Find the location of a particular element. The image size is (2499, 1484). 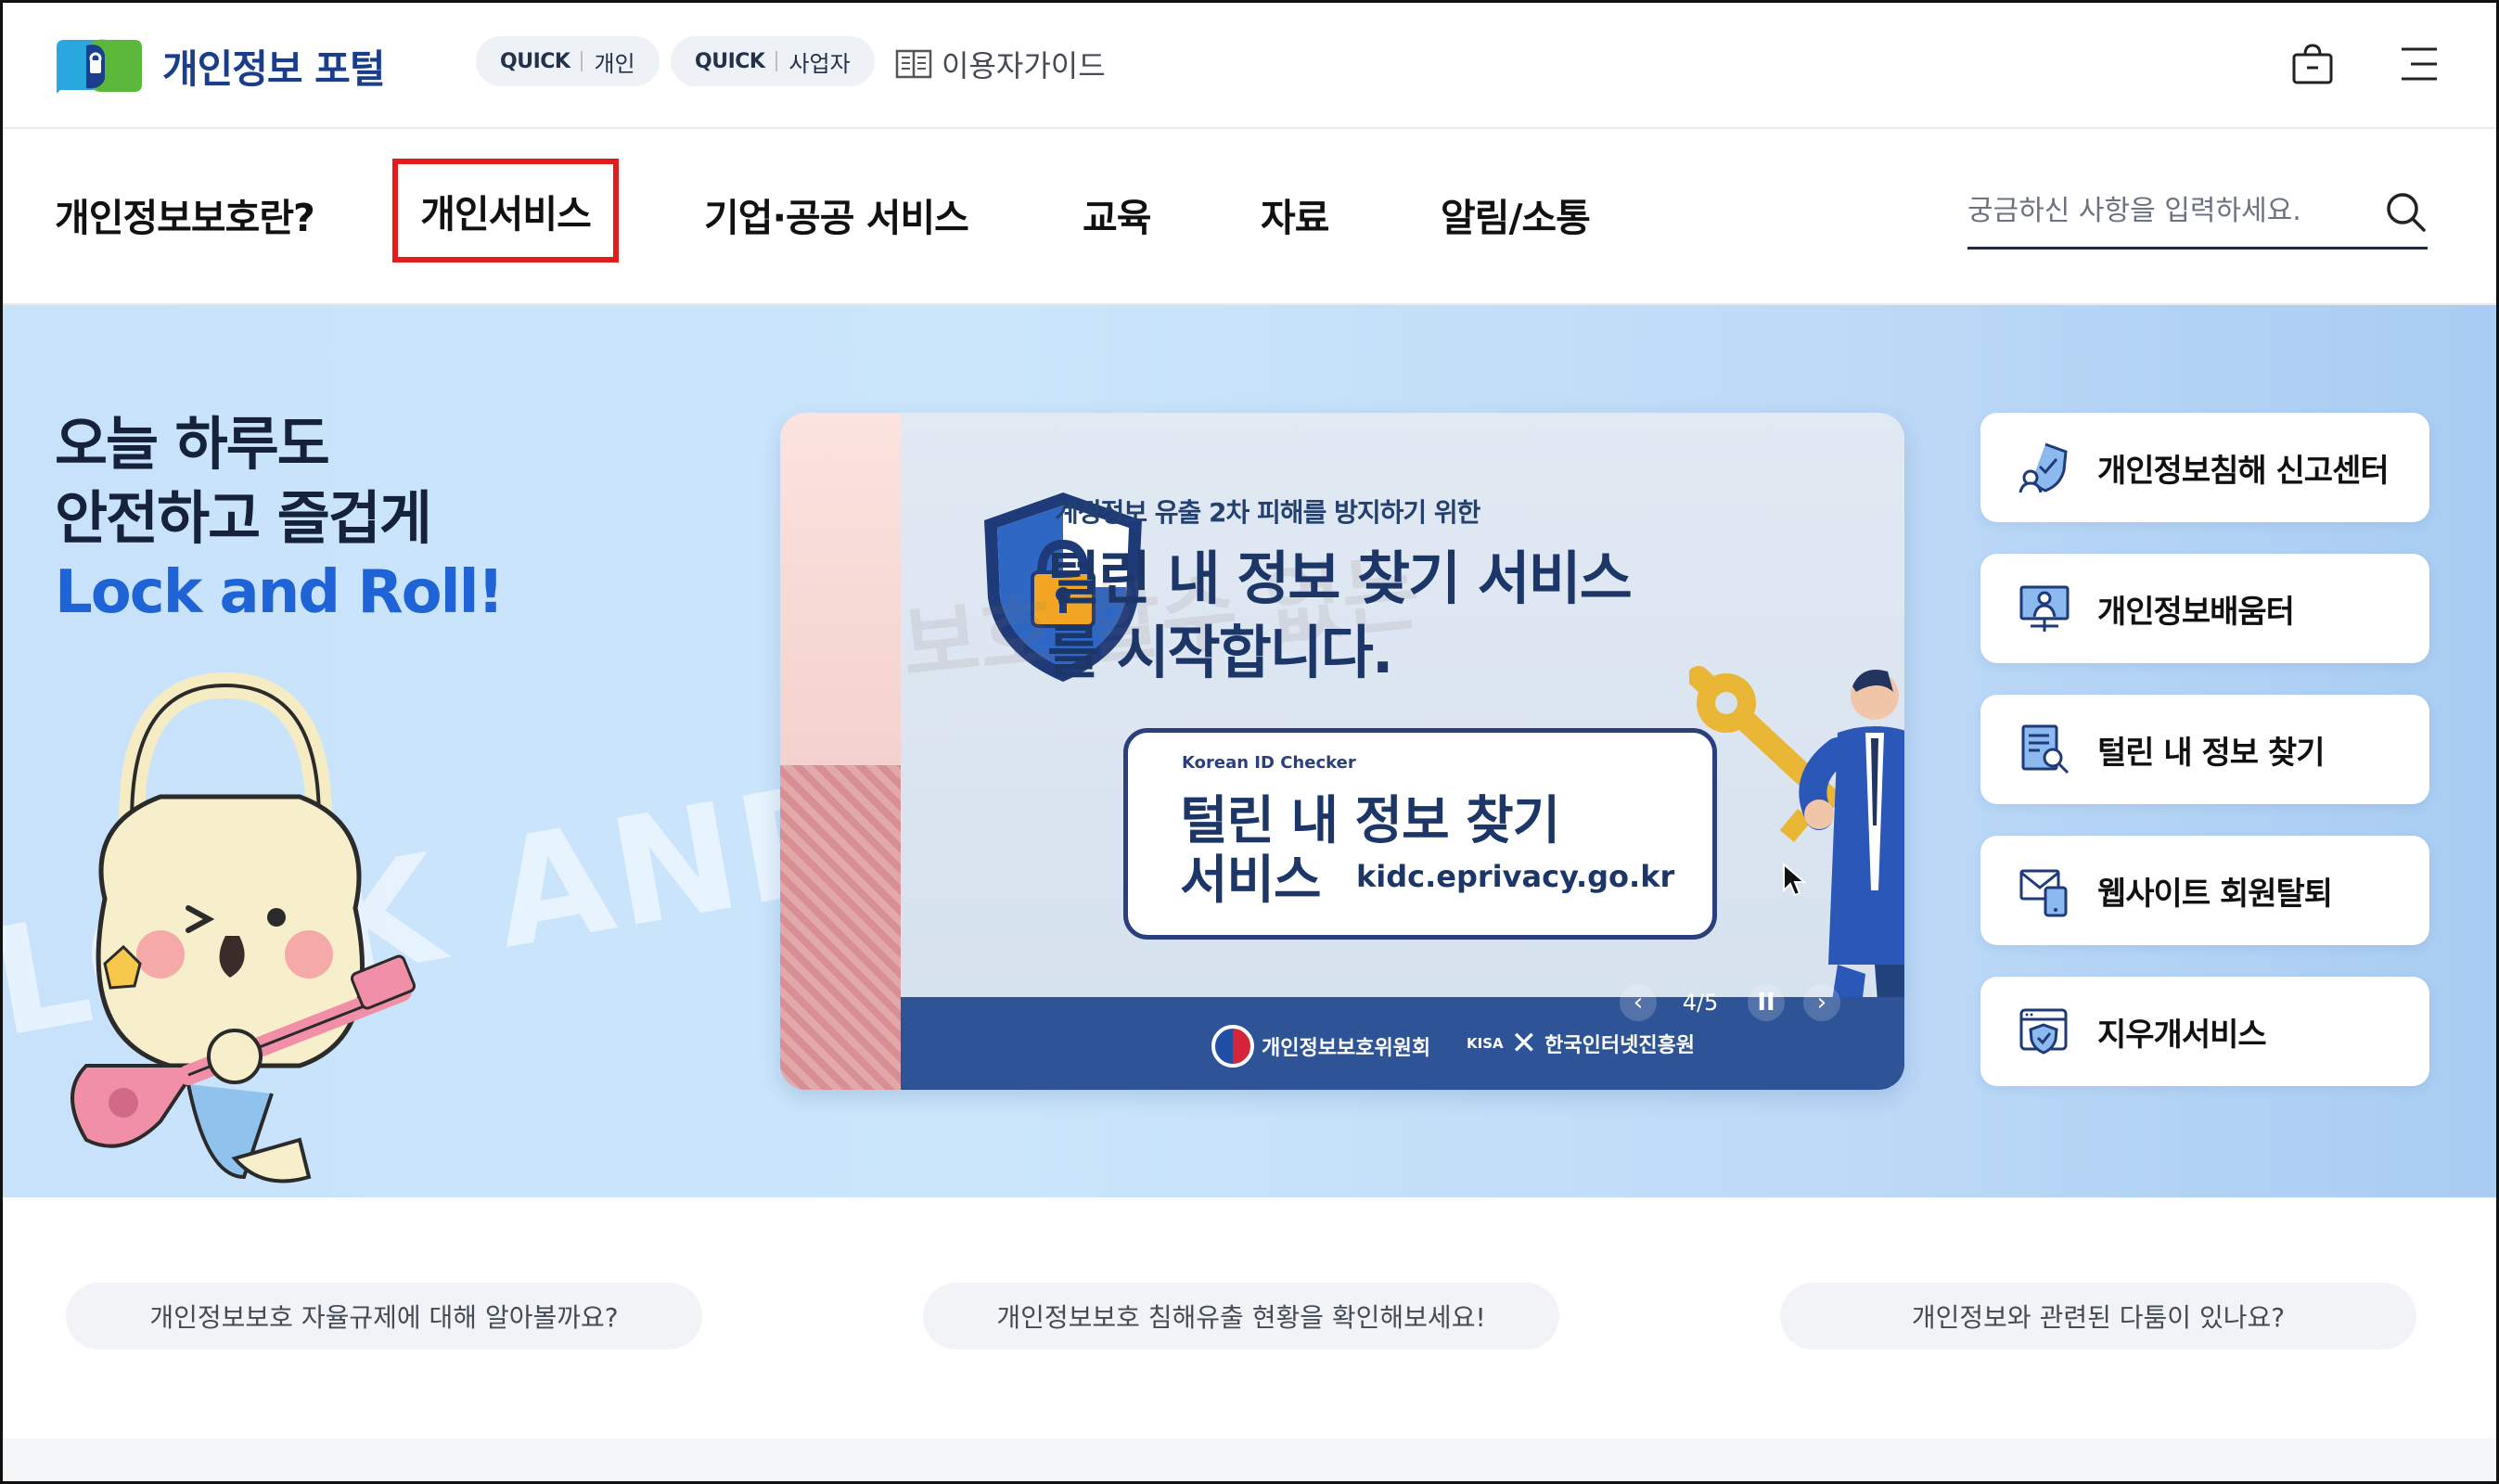

document-search-icon is located at coordinates (2045, 749).